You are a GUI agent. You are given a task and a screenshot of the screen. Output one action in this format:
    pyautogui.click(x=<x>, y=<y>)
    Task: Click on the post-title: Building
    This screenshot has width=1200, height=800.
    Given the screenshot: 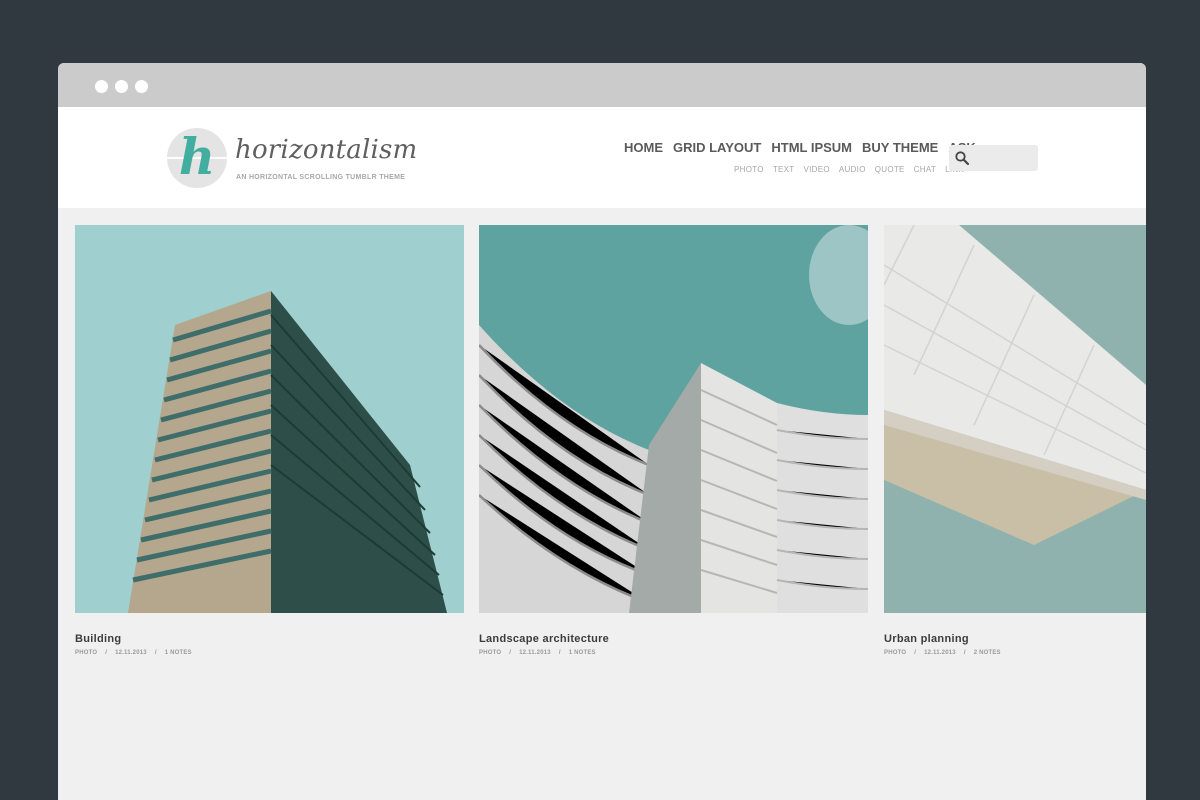 What is the action you would take?
    pyautogui.click(x=269, y=639)
    